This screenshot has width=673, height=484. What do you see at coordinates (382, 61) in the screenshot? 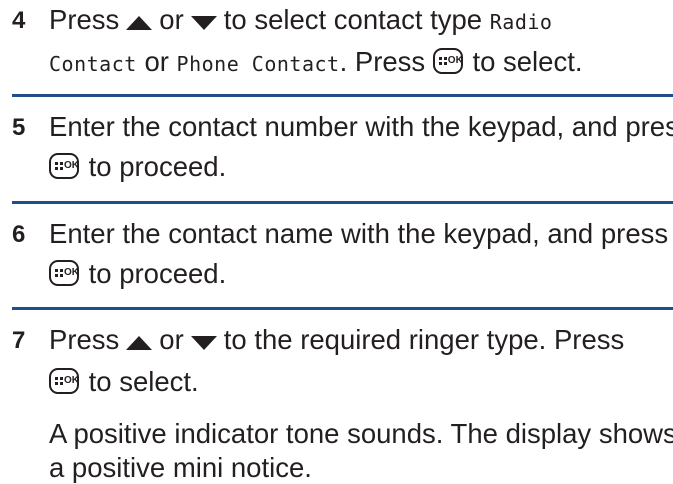
I see `step-word: . Press` at bounding box center [382, 61].